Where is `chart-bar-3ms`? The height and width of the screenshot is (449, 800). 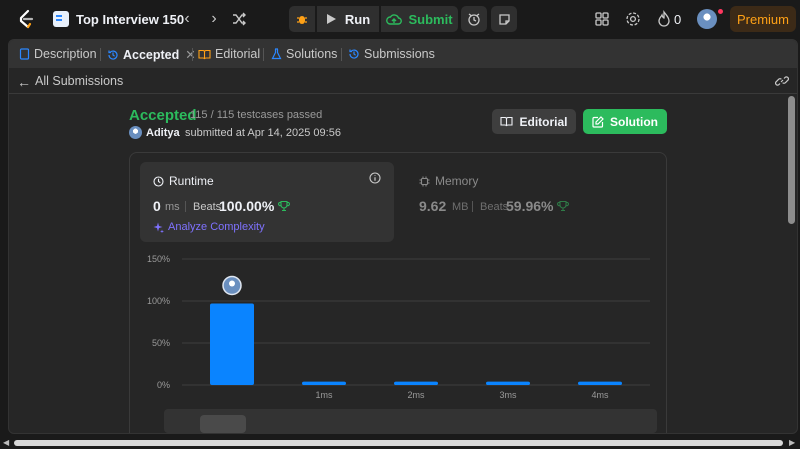
chart-bar-3ms is located at coordinates (508, 383).